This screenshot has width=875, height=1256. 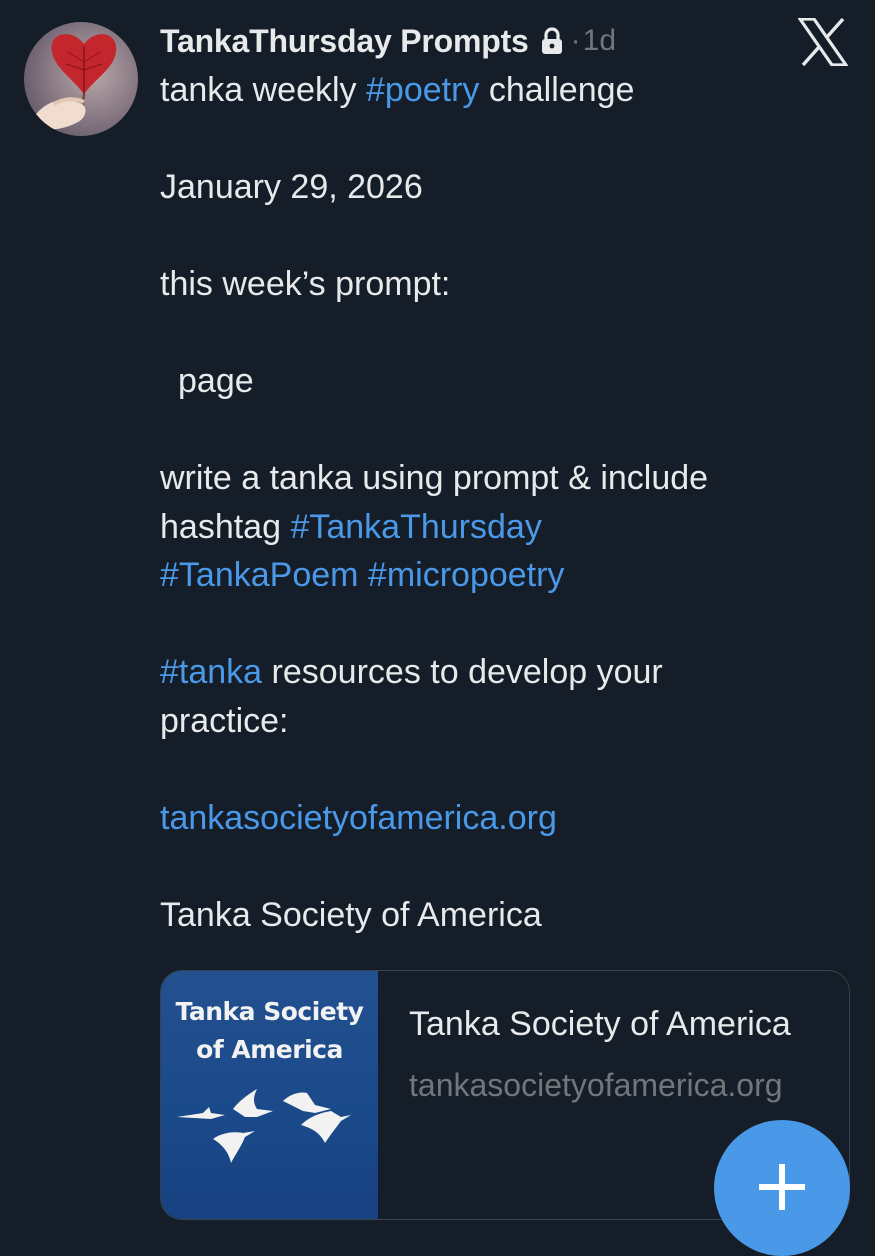 What do you see at coordinates (596, 1085) in the screenshot?
I see `link-card-domain: tankasocietyofamerica.org` at bounding box center [596, 1085].